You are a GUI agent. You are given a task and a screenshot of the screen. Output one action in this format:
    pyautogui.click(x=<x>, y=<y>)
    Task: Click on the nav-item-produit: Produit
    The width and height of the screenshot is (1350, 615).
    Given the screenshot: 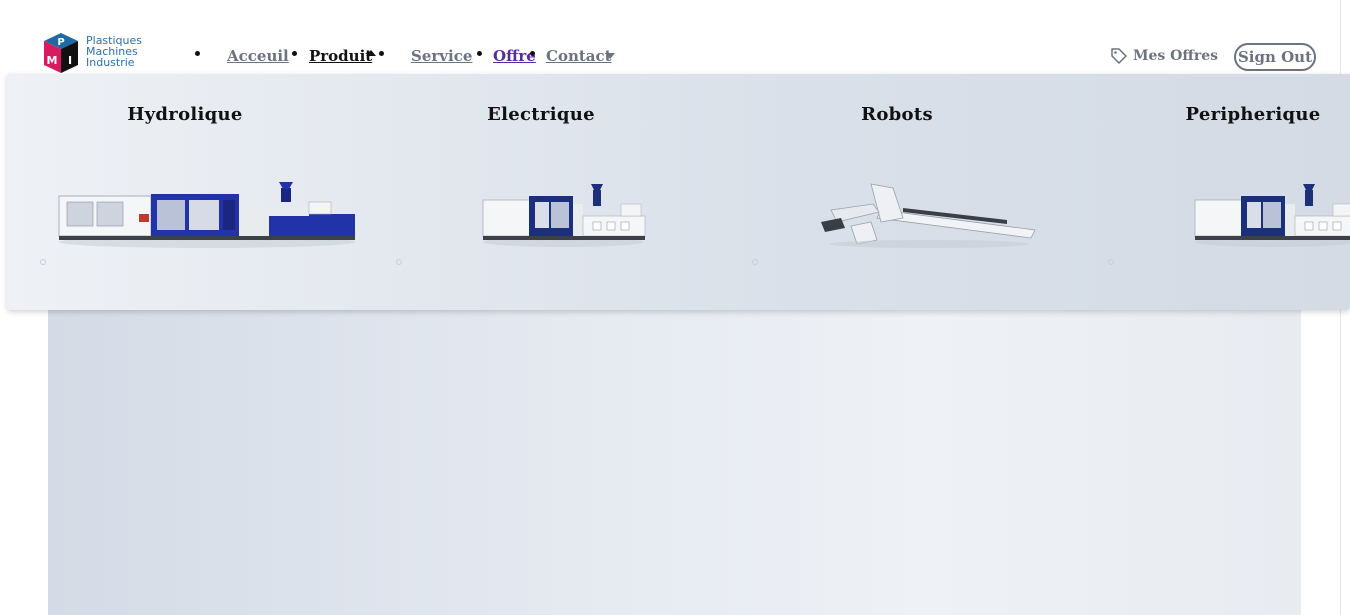 What is the action you would take?
    pyautogui.click(x=340, y=56)
    